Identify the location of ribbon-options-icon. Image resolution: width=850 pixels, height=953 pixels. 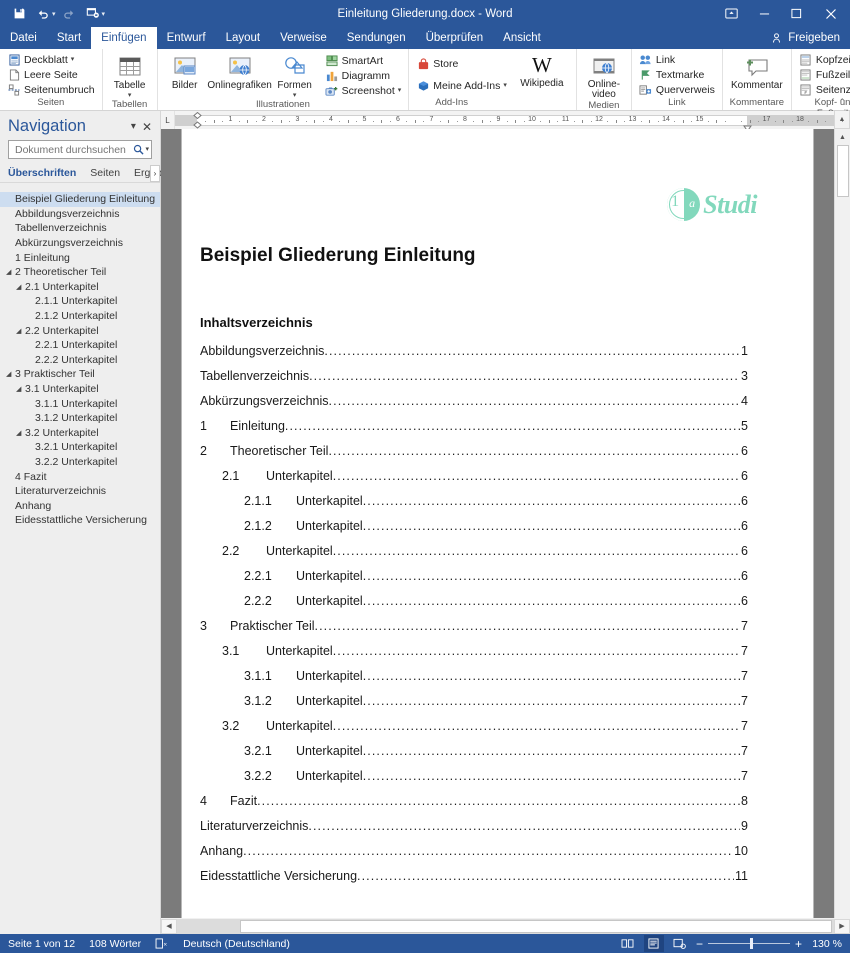
(731, 13).